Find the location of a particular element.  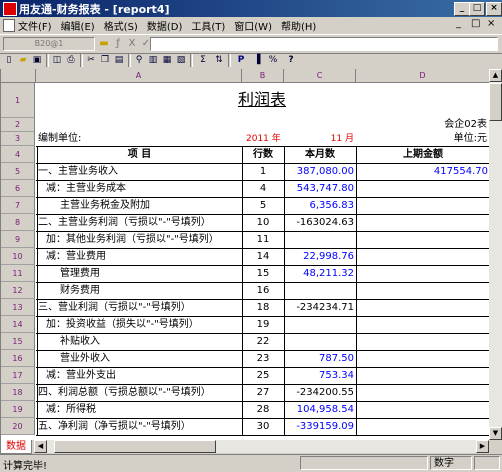

formula-input is located at coordinates (324, 44).